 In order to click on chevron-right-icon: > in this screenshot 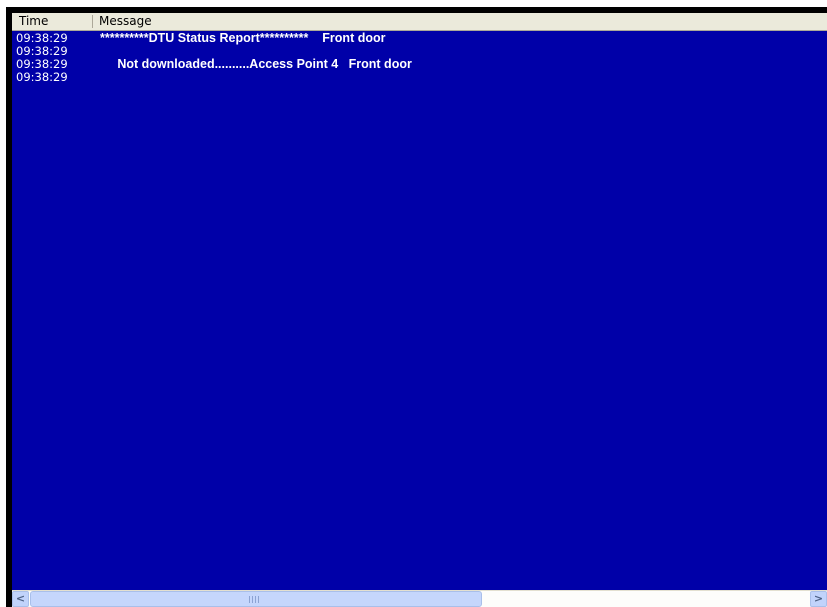, I will do `click(818, 598)`.